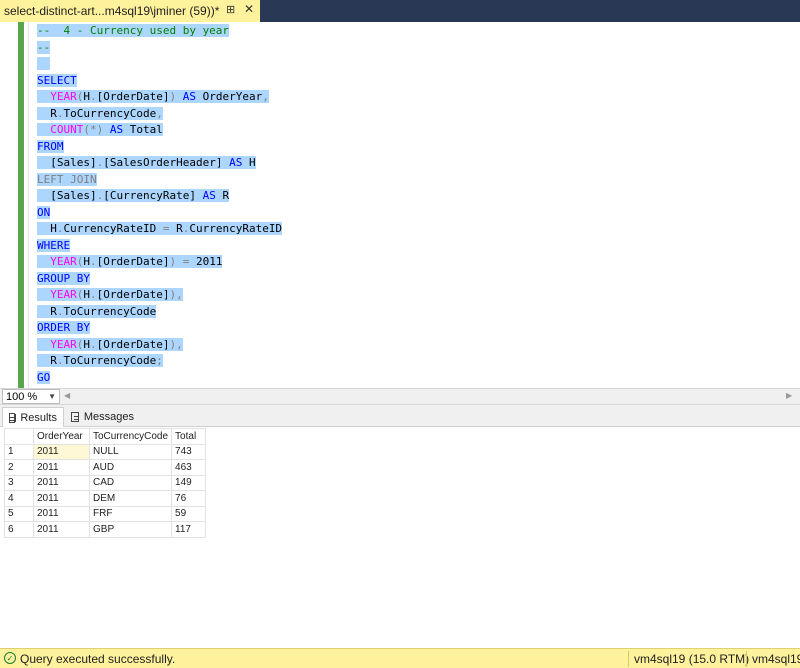 The image size is (800, 668). I want to click on row-number: 3, so click(19, 482).